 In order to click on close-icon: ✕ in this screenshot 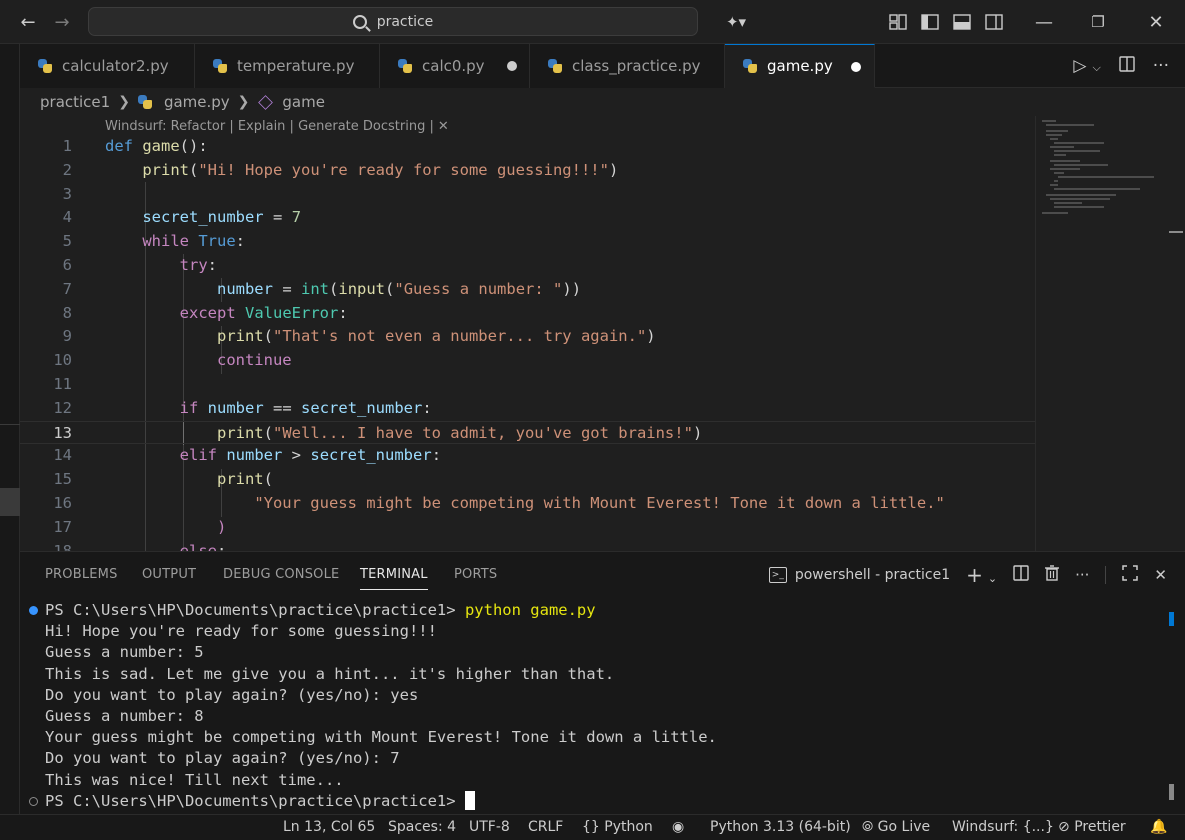, I will do `click(443, 126)`.